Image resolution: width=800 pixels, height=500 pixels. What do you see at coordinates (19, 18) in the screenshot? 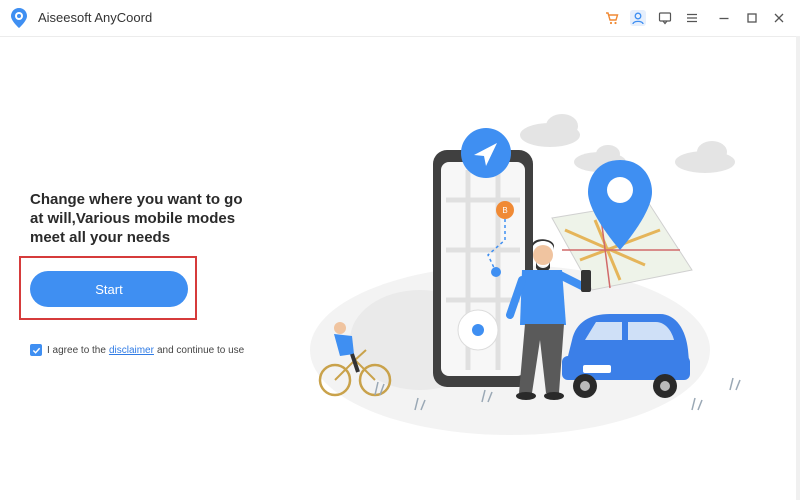
I see `app-logo-icon` at bounding box center [19, 18].